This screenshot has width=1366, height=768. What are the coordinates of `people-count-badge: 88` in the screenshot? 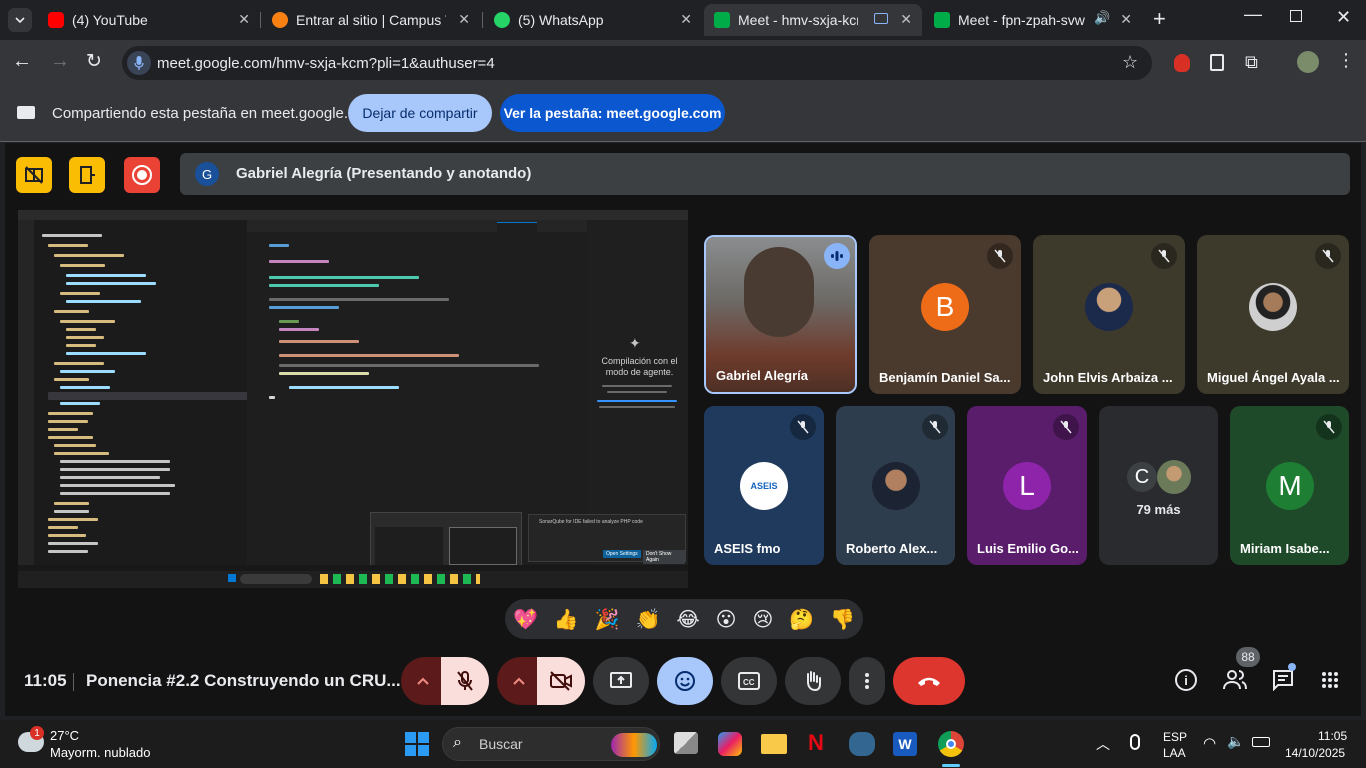 It's located at (1248, 657).